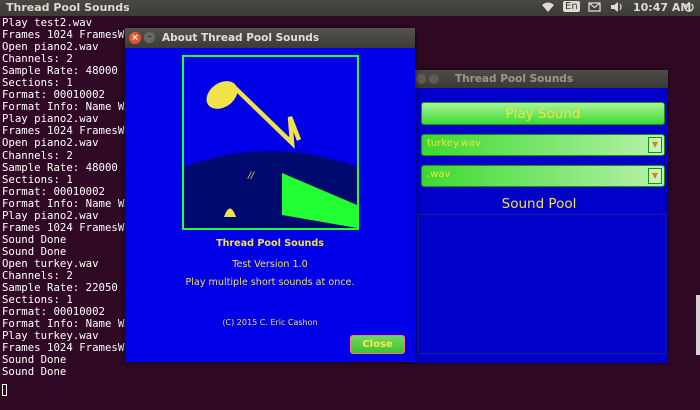 This screenshot has height=410, width=700. What do you see at coordinates (421, 79) in the screenshot?
I see `window-close-icon` at bounding box center [421, 79].